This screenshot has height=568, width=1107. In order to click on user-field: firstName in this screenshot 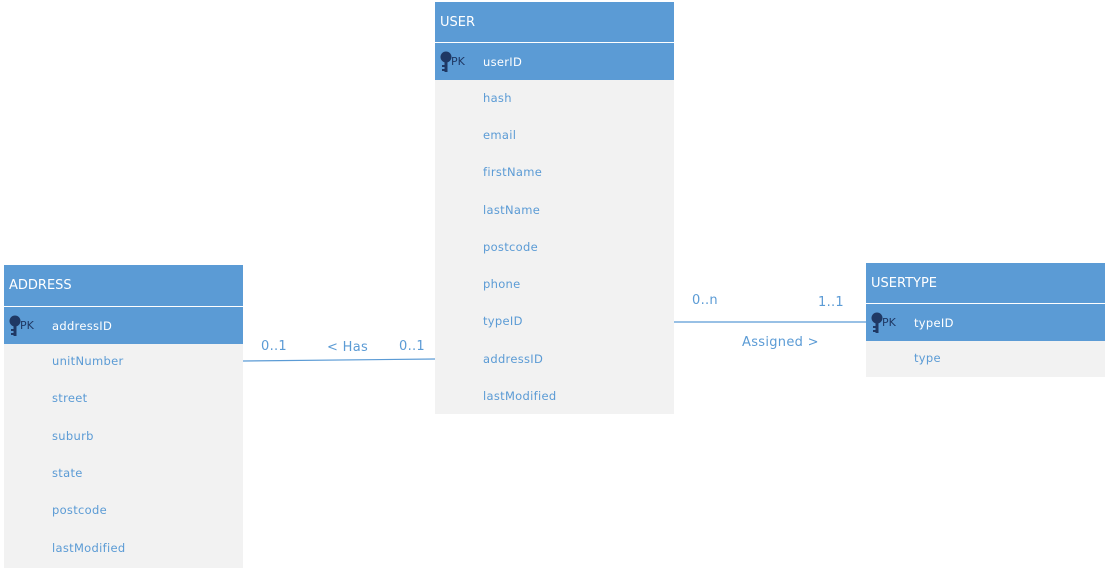, I will do `click(513, 172)`.